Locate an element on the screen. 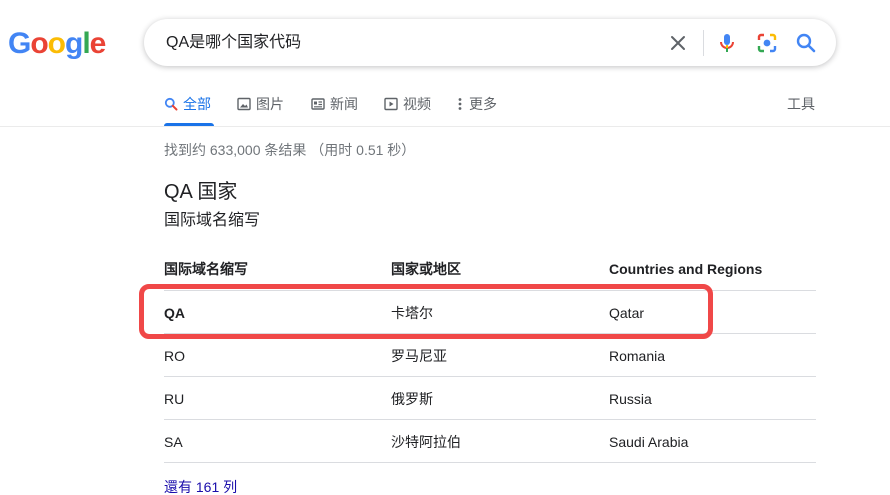 The image size is (890, 495). table-cell: RO is located at coordinates (174, 356).